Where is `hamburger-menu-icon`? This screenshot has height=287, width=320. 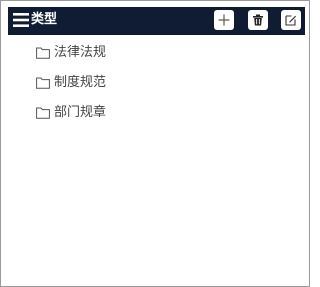
hamburger-menu-icon is located at coordinates (21, 20).